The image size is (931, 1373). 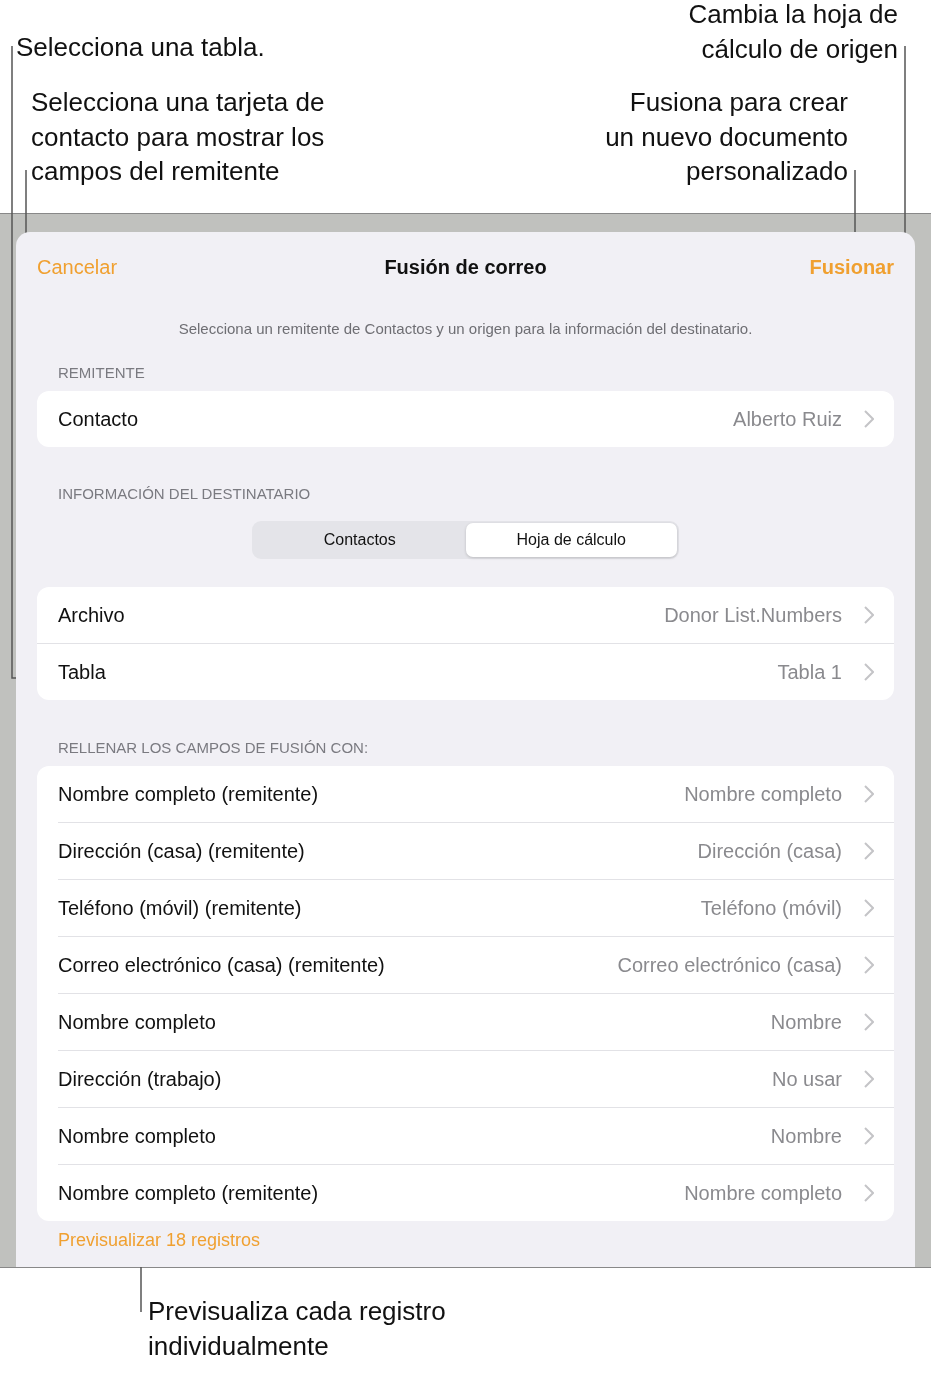 What do you see at coordinates (82, 672) in the screenshot?
I see `row-label: Tabla` at bounding box center [82, 672].